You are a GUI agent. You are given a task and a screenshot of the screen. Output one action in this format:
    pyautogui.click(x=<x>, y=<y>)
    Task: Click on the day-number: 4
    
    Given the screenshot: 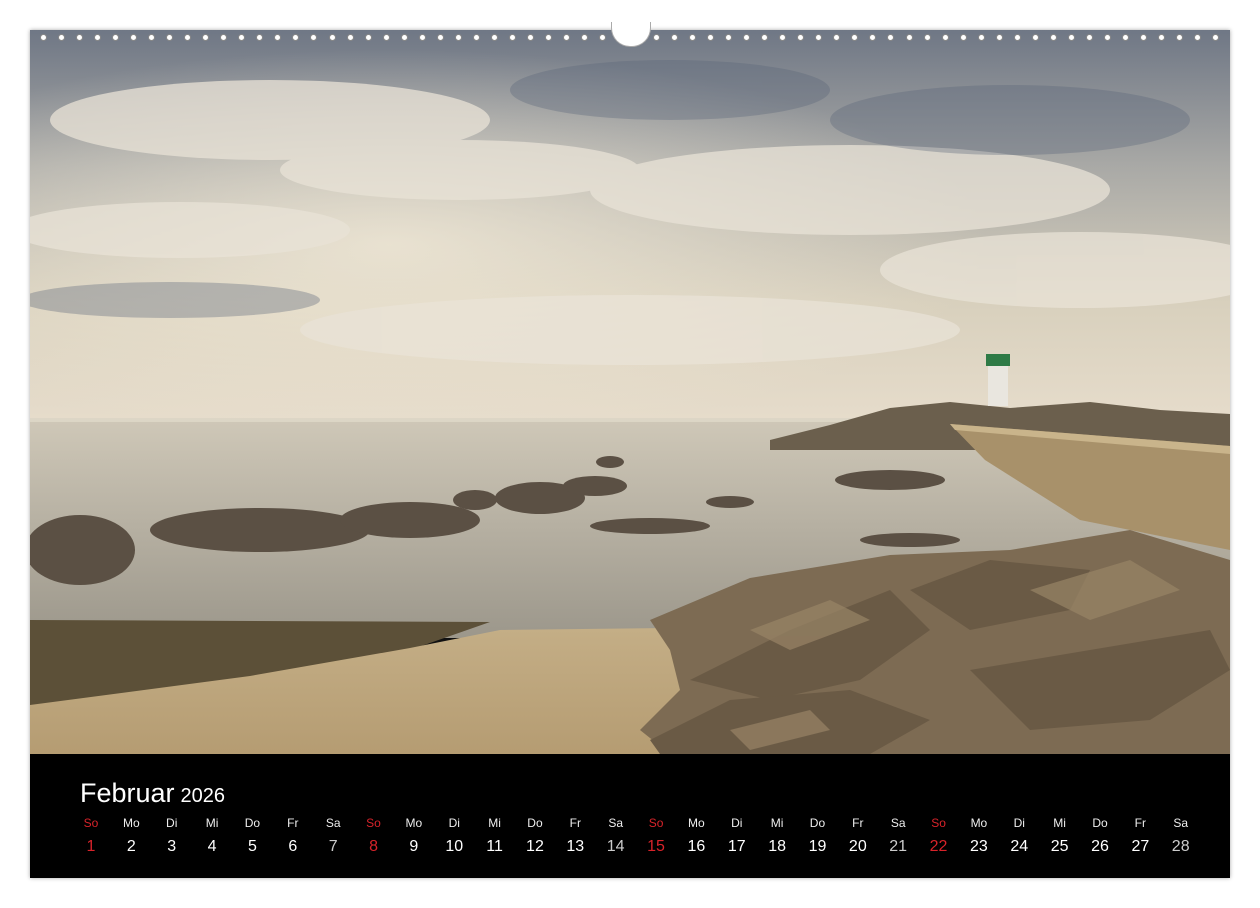 What is the action you would take?
    pyautogui.click(x=212, y=846)
    